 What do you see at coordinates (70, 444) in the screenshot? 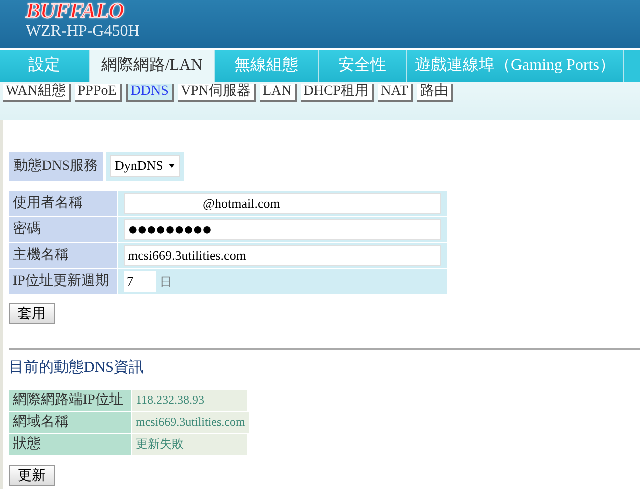
I see `info-label: 狀態` at bounding box center [70, 444].